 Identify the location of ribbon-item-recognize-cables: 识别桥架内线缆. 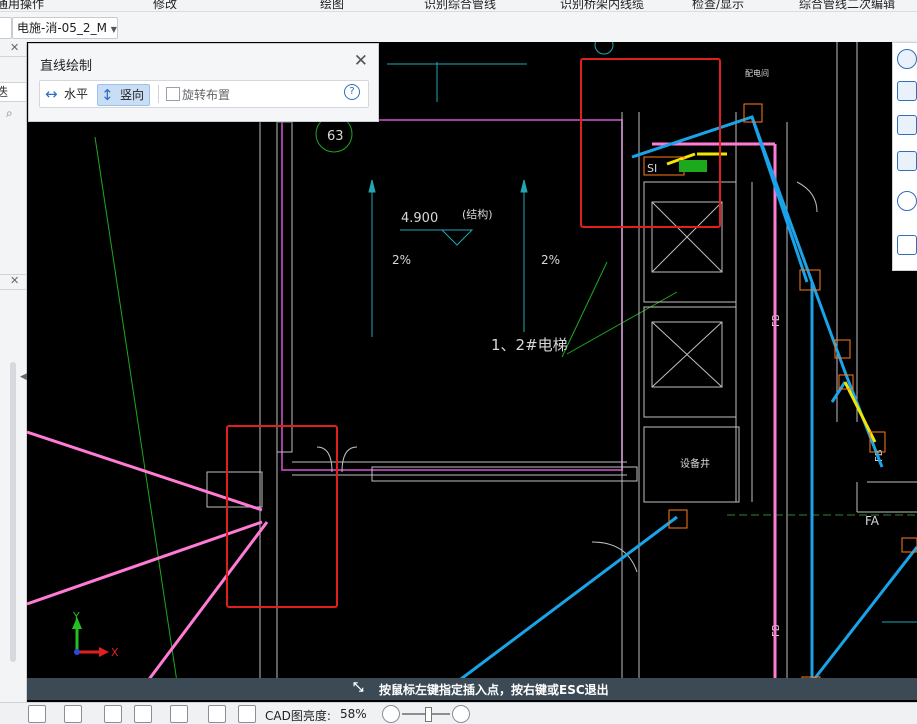
(602, 5).